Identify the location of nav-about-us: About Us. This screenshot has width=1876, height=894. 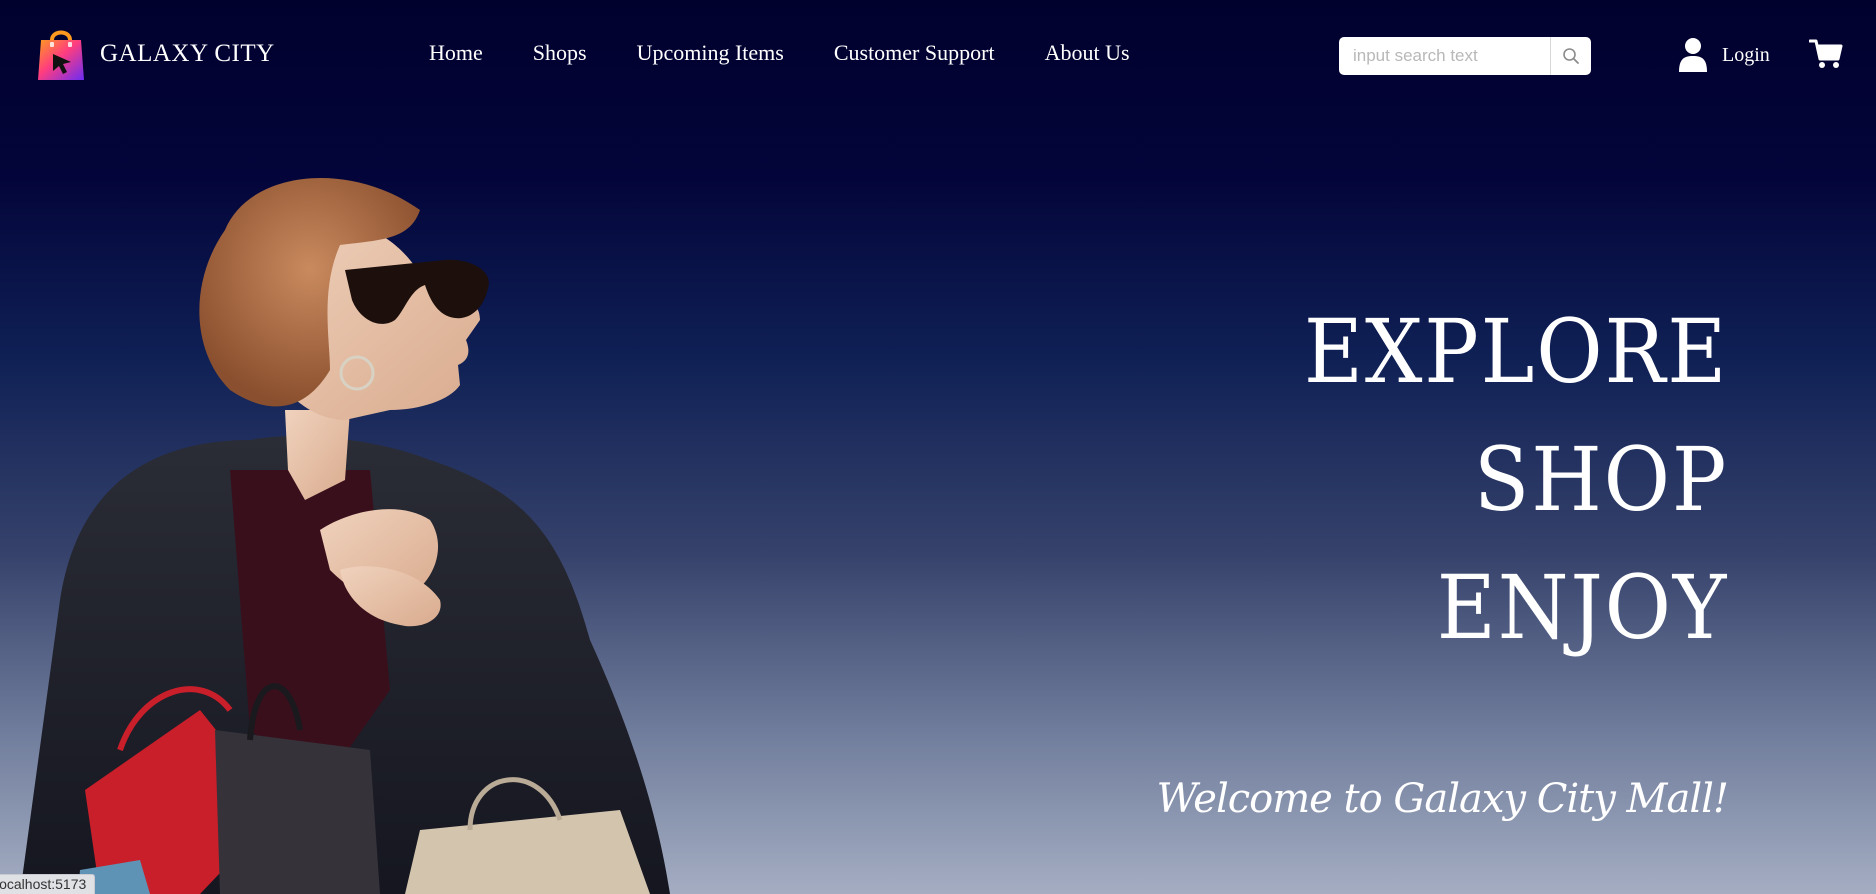
(1087, 53).